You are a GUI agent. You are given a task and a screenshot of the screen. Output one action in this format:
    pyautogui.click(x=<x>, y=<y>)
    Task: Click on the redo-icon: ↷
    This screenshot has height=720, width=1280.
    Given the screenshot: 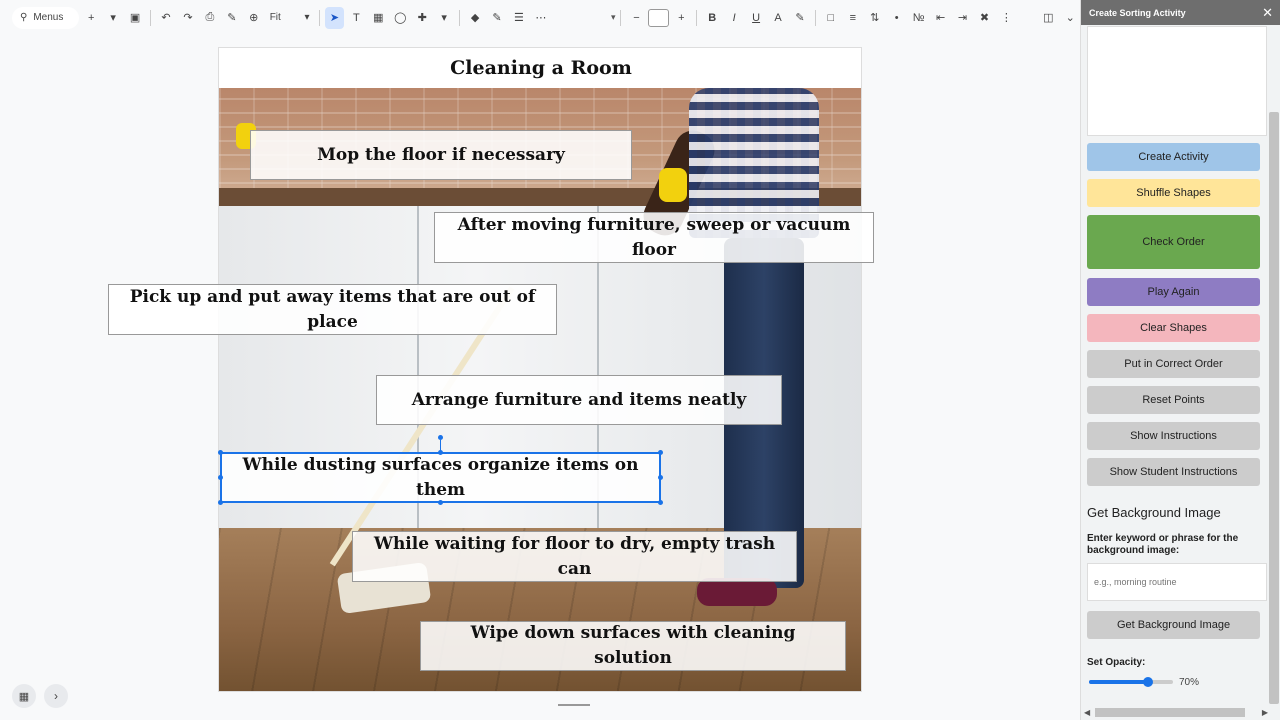 What is the action you would take?
    pyautogui.click(x=188, y=18)
    